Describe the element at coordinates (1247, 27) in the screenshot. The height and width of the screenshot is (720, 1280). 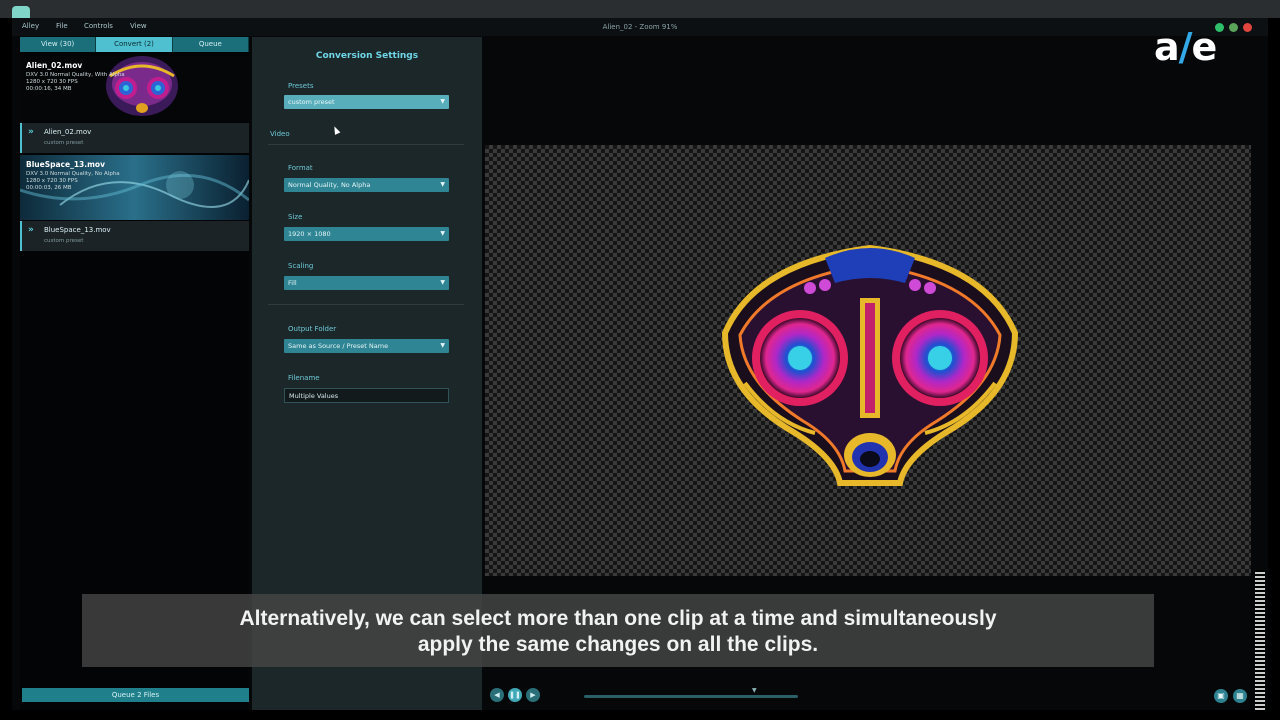
I see `close-window-icon` at that location.